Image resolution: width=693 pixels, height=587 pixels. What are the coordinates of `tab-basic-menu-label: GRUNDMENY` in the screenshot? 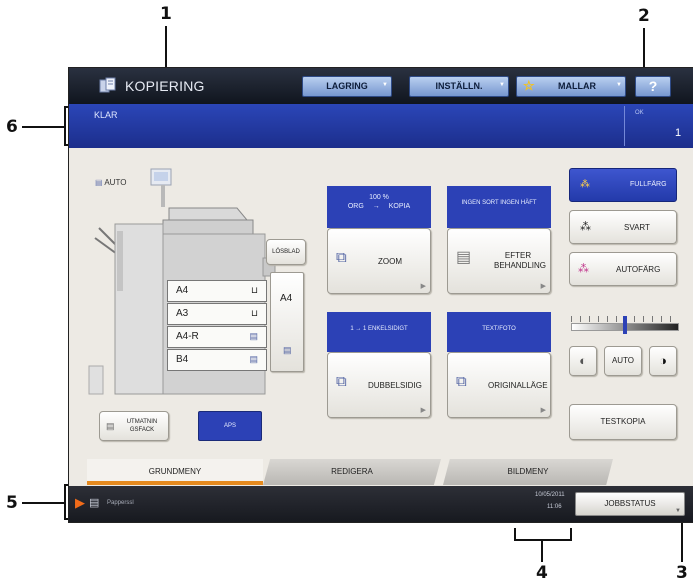 It's located at (175, 471).